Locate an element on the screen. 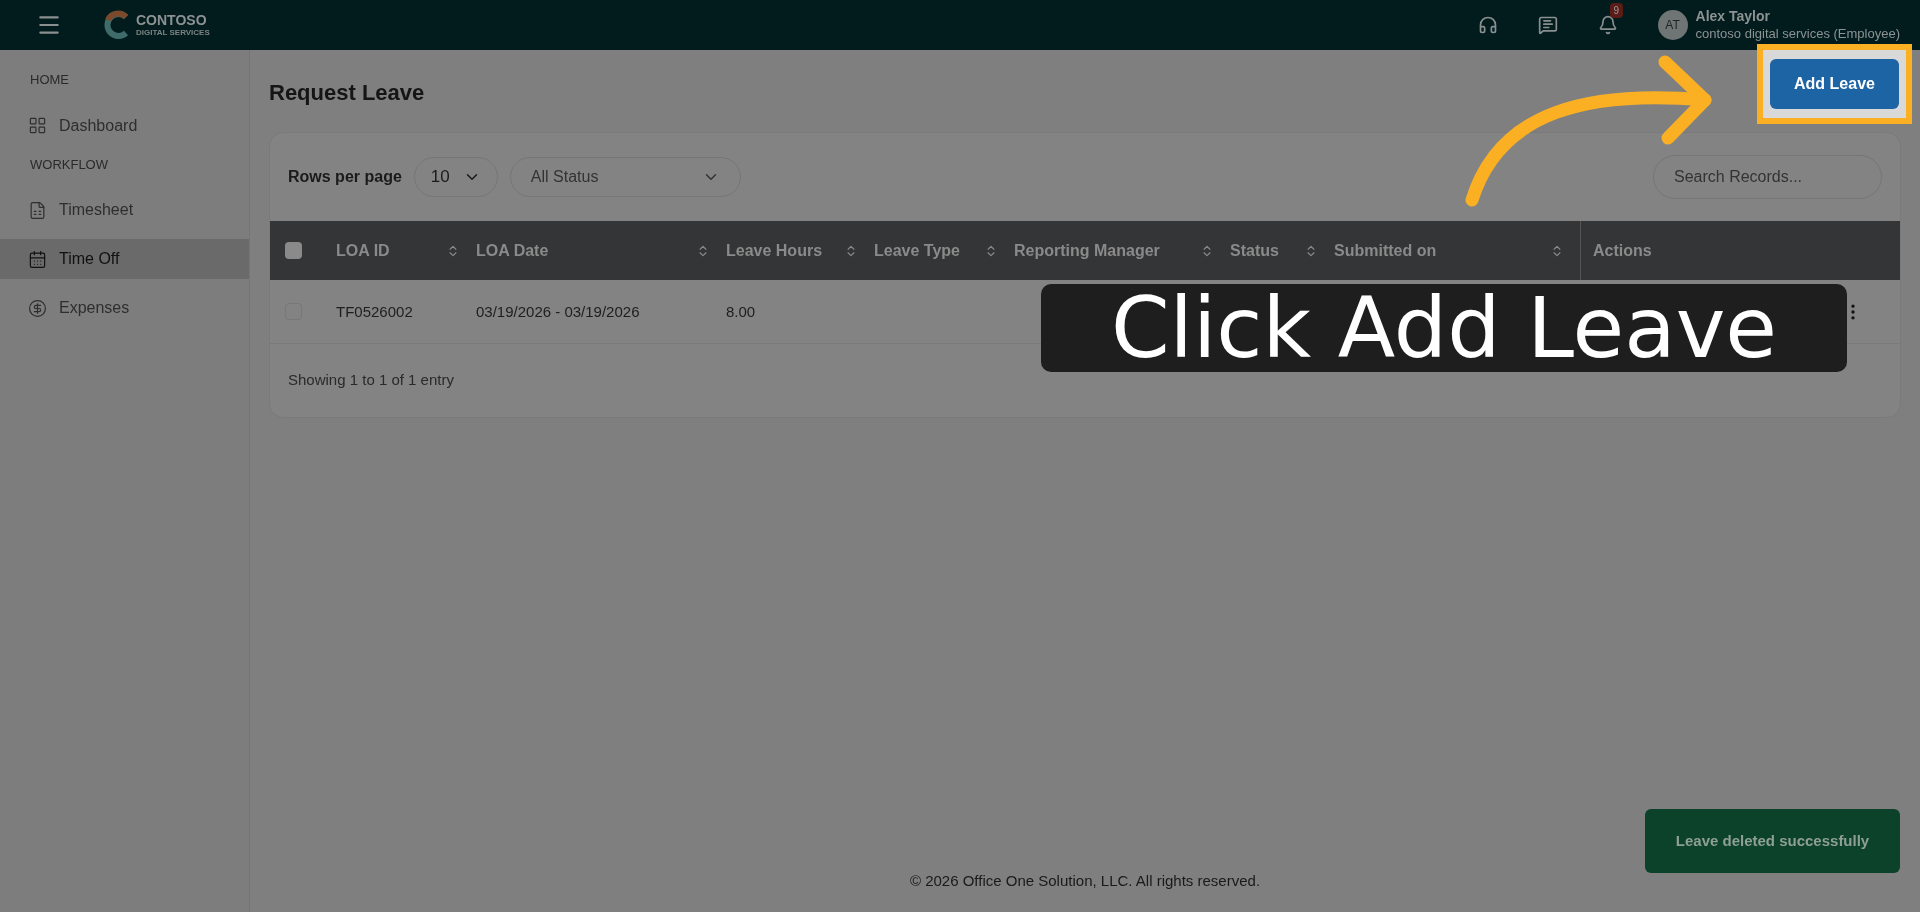 The width and height of the screenshot is (1920, 912). calendar-icon is located at coordinates (37, 259).